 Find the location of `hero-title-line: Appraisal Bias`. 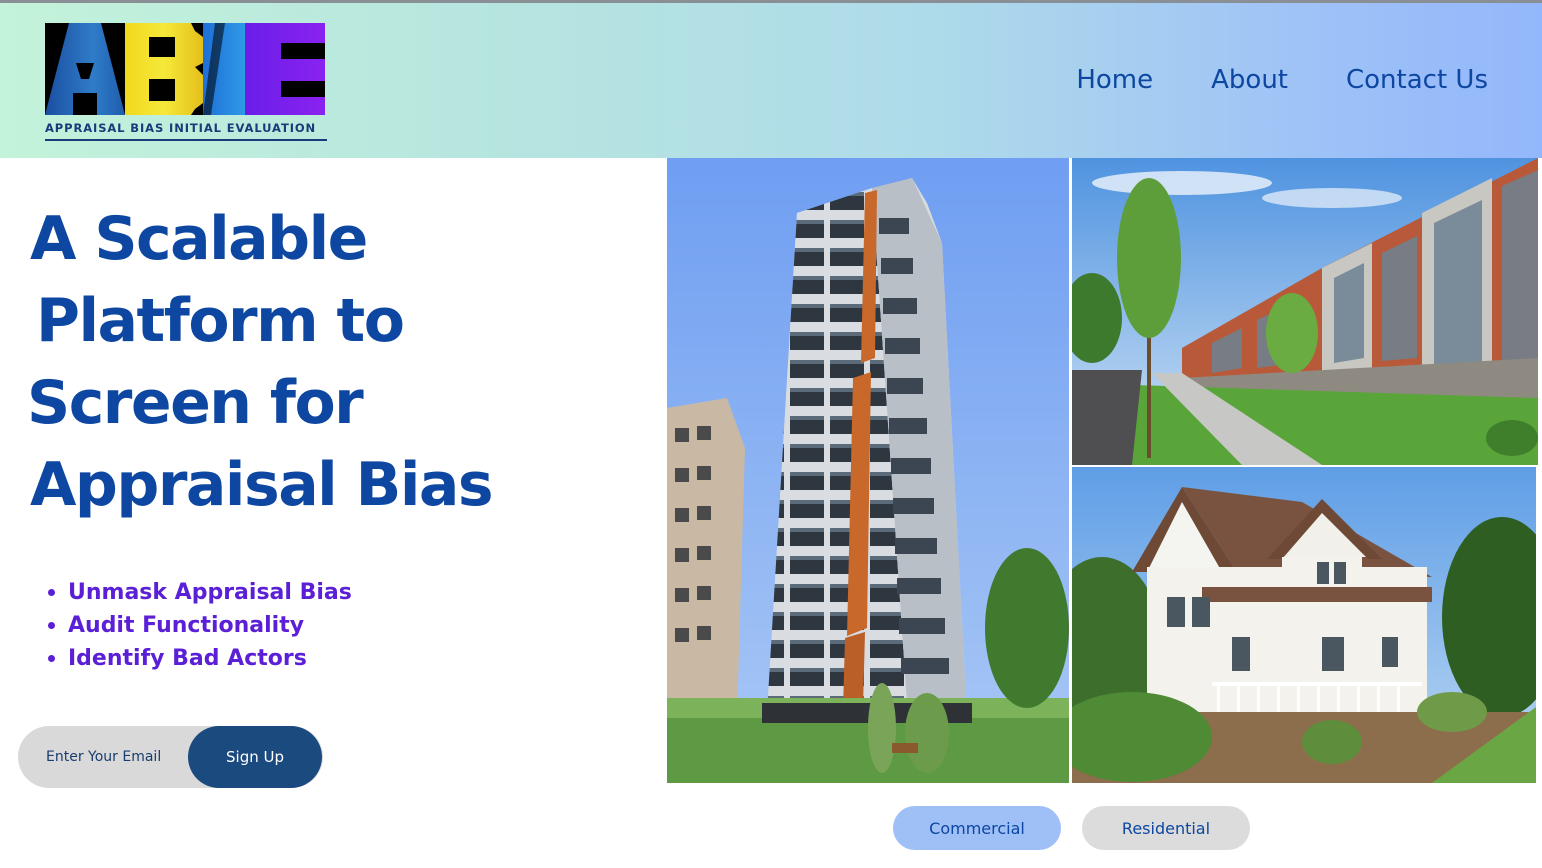

hero-title-line: Appraisal Bias is located at coordinates (262, 485).